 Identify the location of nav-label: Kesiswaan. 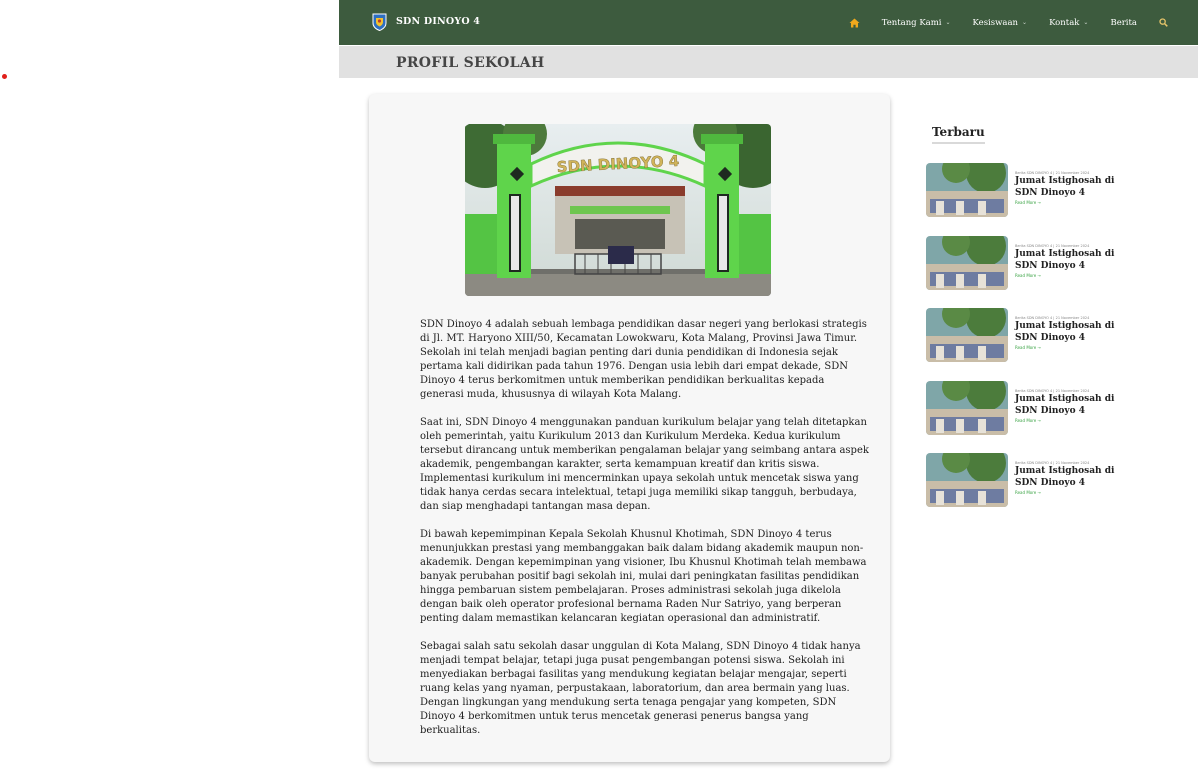
(995, 22).